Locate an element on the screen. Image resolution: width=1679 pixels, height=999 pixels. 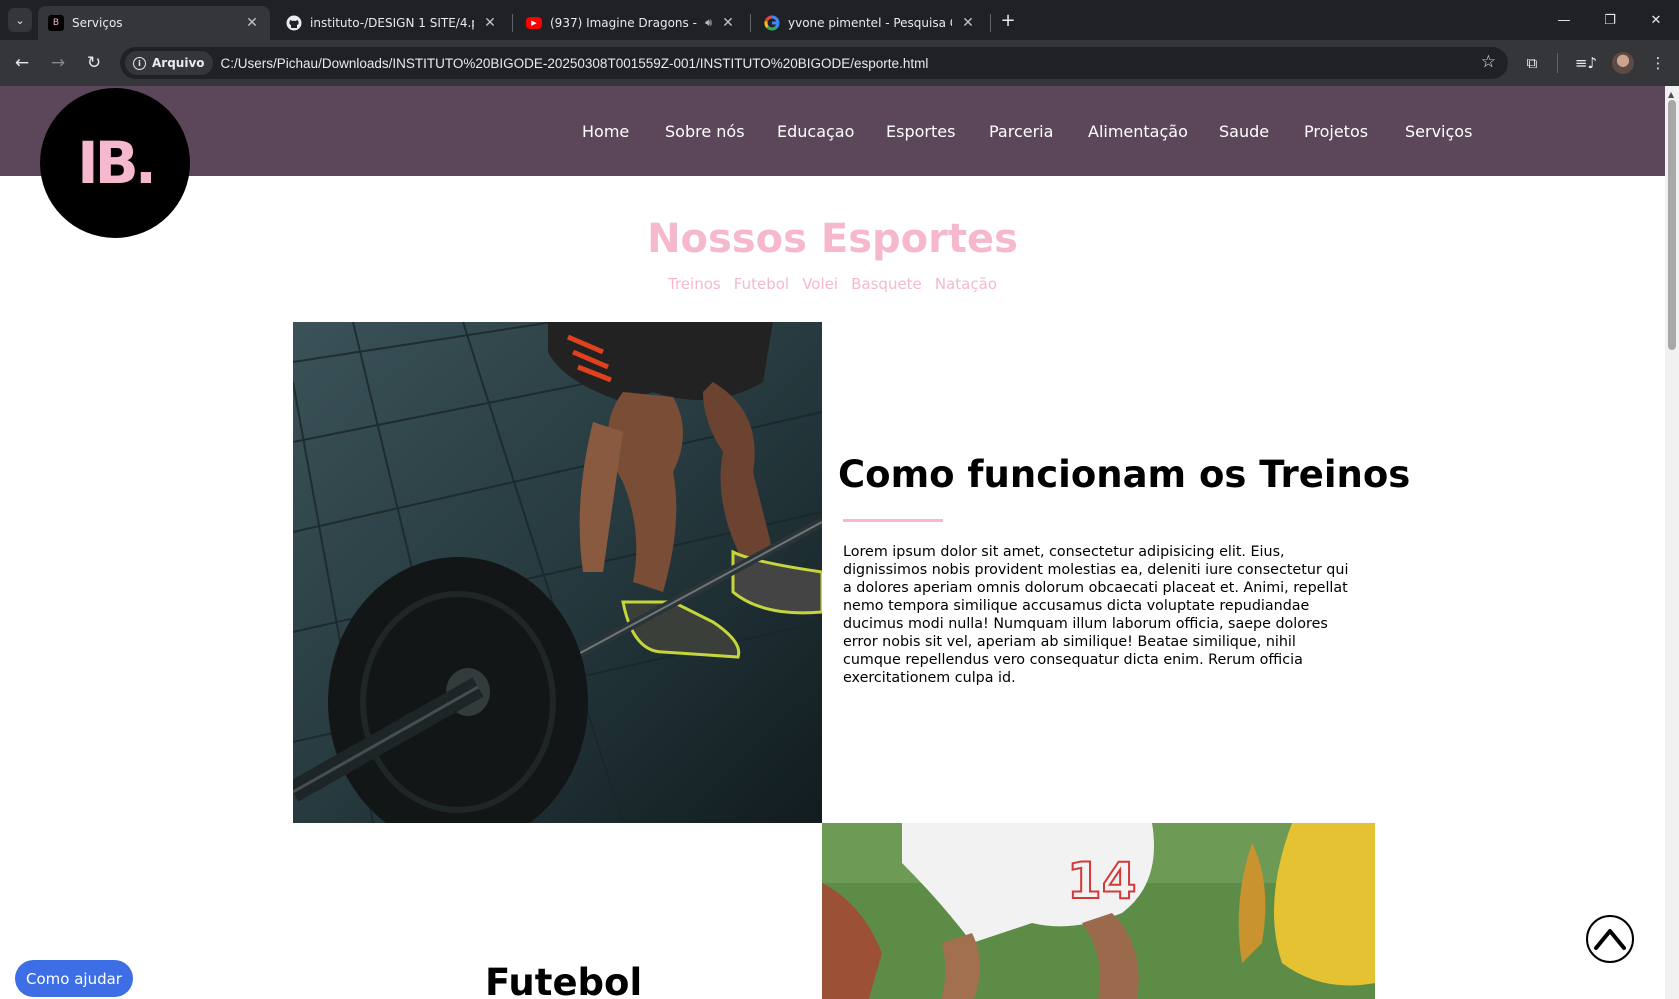
logo-text: IB. is located at coordinates (117, 163).